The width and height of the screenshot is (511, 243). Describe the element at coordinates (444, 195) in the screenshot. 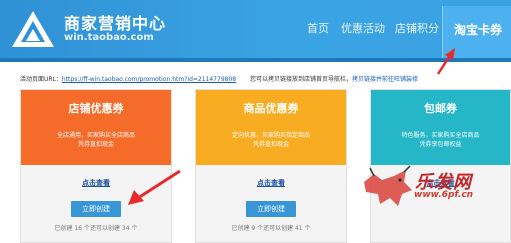

I see `watermark-site-url: www.6pf.cn` at that location.